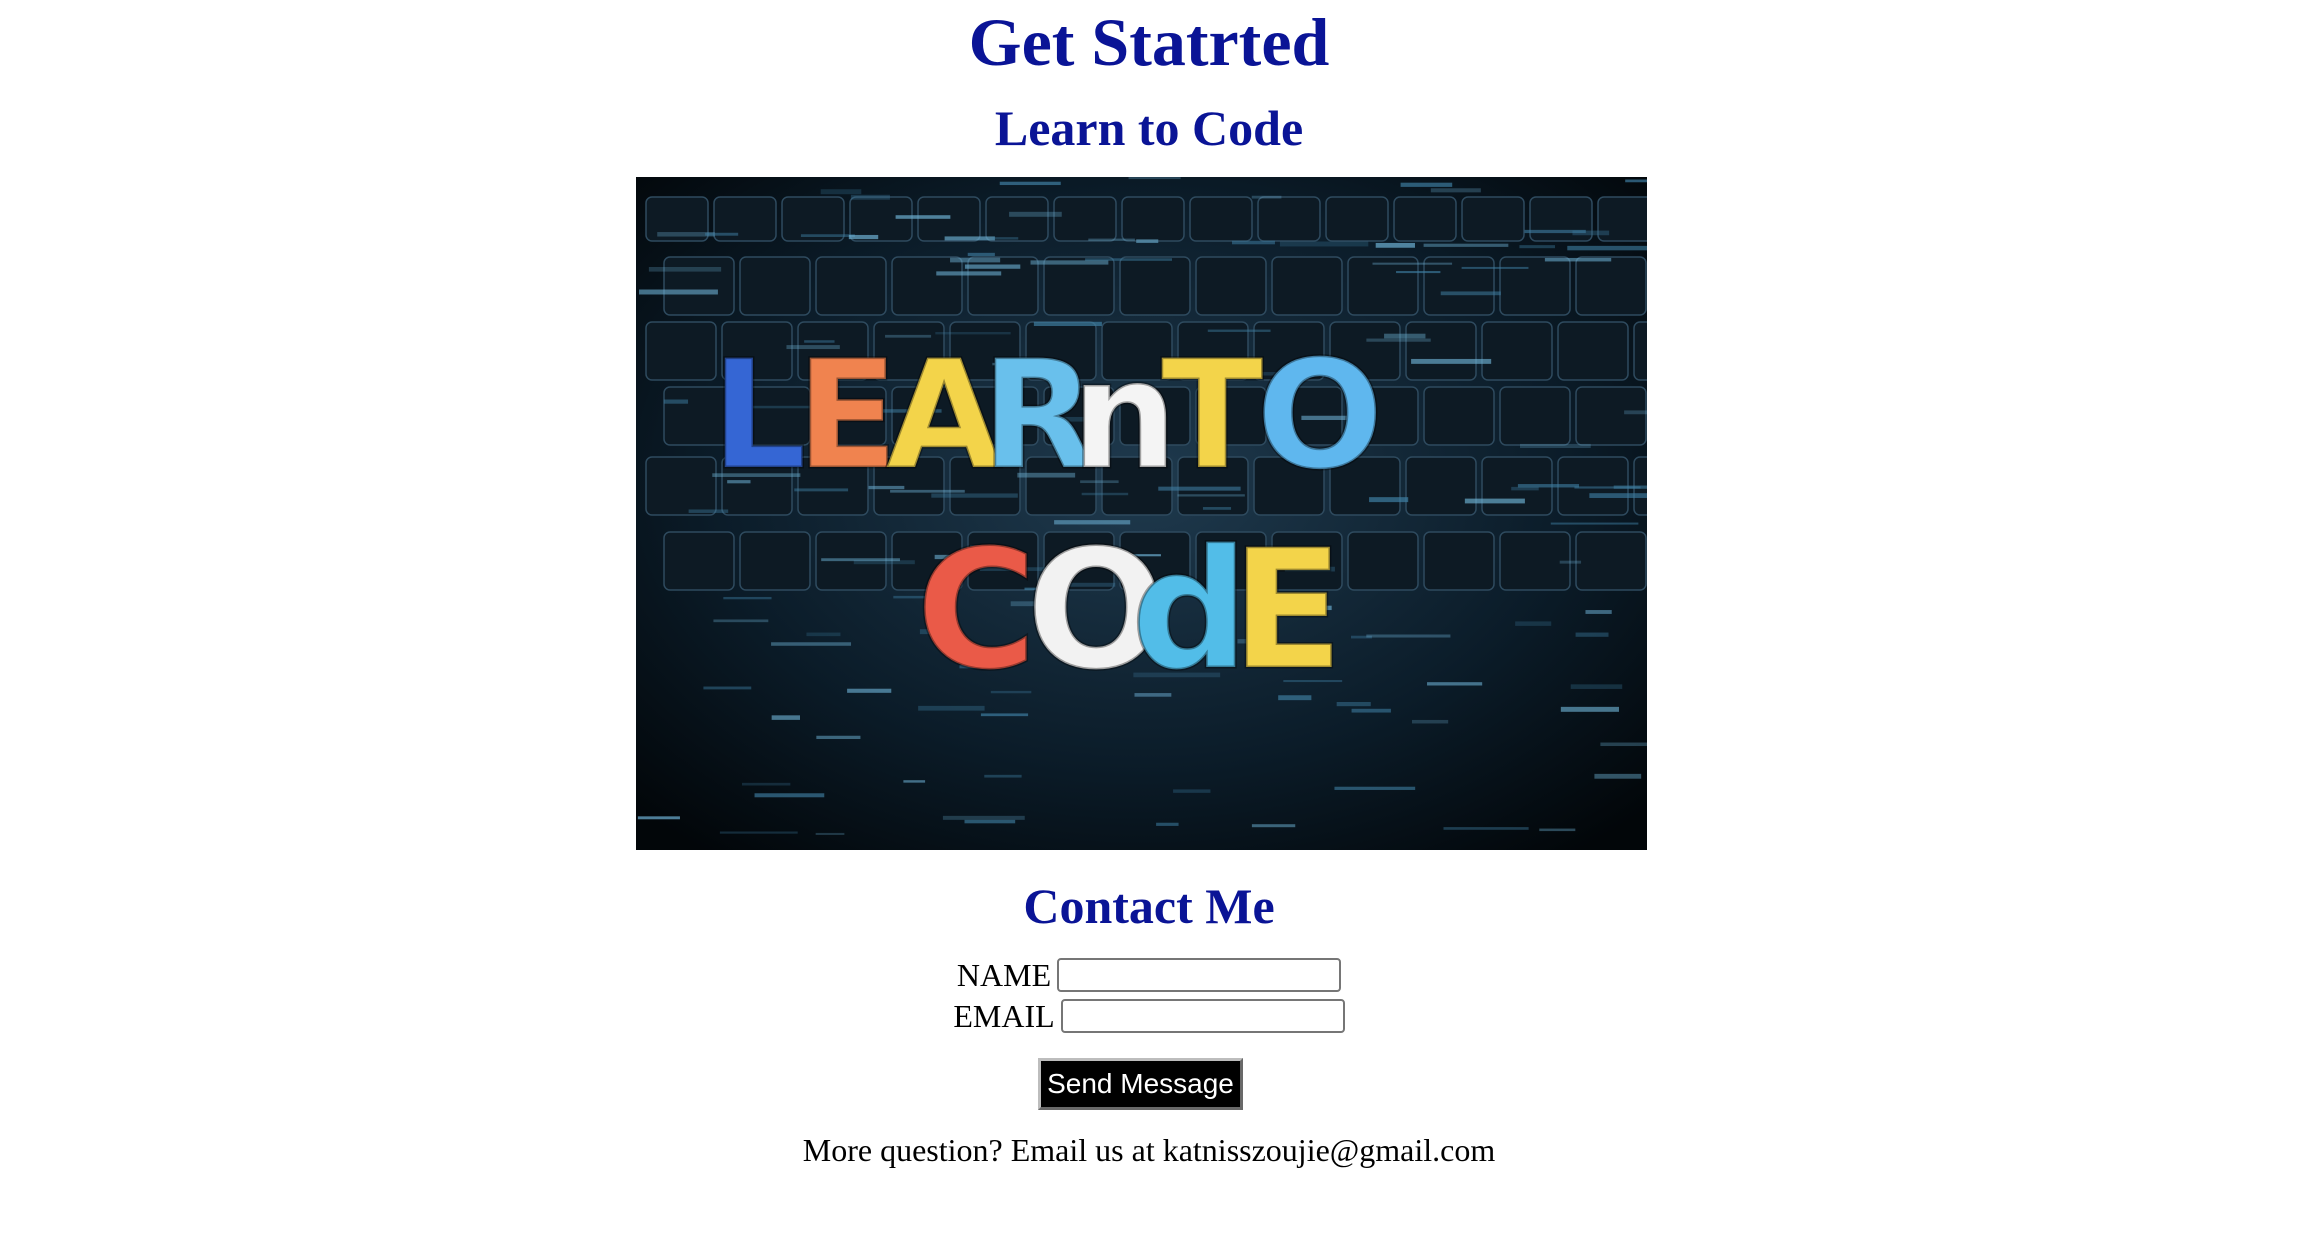  Describe the element at coordinates (1329, 1150) in the screenshot. I see `footer-email-link: katnisszoujie@gmail.com` at that location.